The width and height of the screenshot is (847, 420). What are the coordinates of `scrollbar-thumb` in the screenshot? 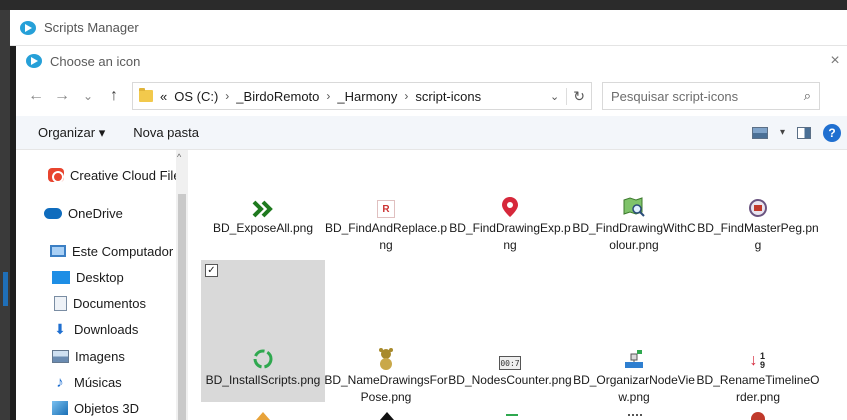 It's located at (182, 307).